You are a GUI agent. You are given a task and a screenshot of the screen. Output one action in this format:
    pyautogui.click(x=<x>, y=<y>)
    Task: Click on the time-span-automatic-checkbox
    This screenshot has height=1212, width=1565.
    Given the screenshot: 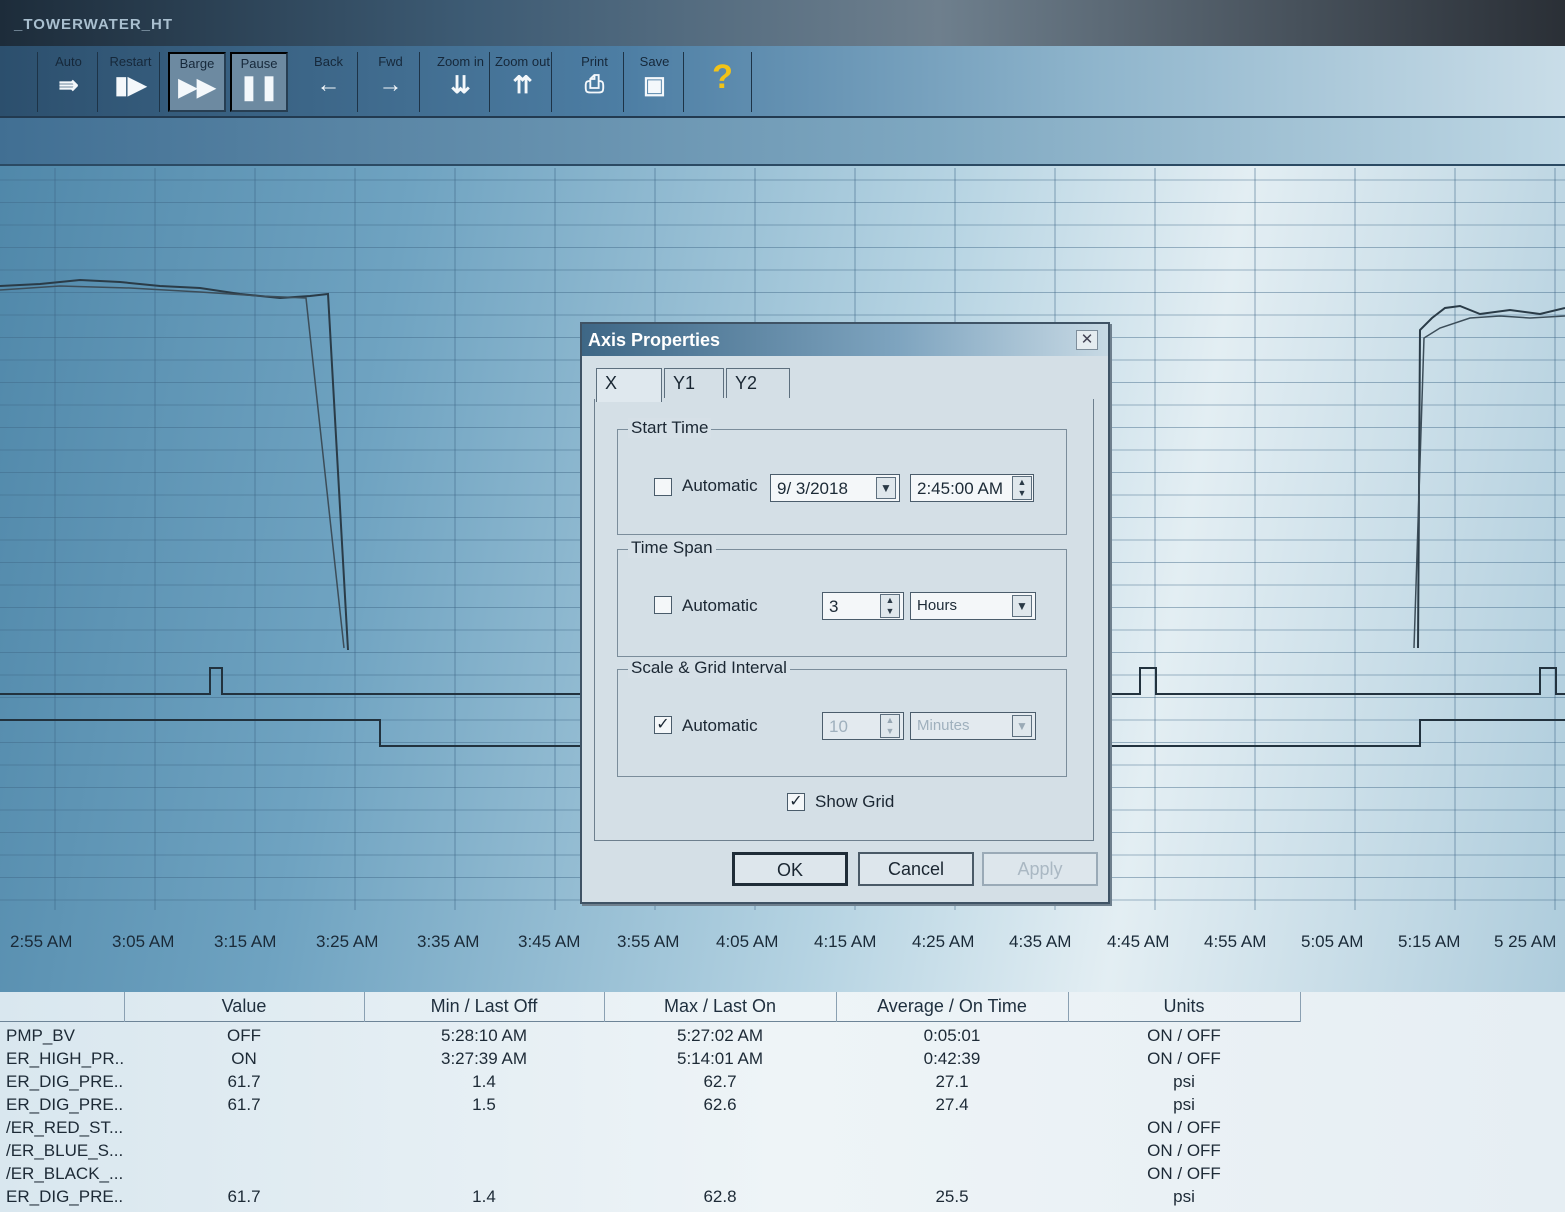 What is the action you would take?
    pyautogui.click(x=663, y=605)
    